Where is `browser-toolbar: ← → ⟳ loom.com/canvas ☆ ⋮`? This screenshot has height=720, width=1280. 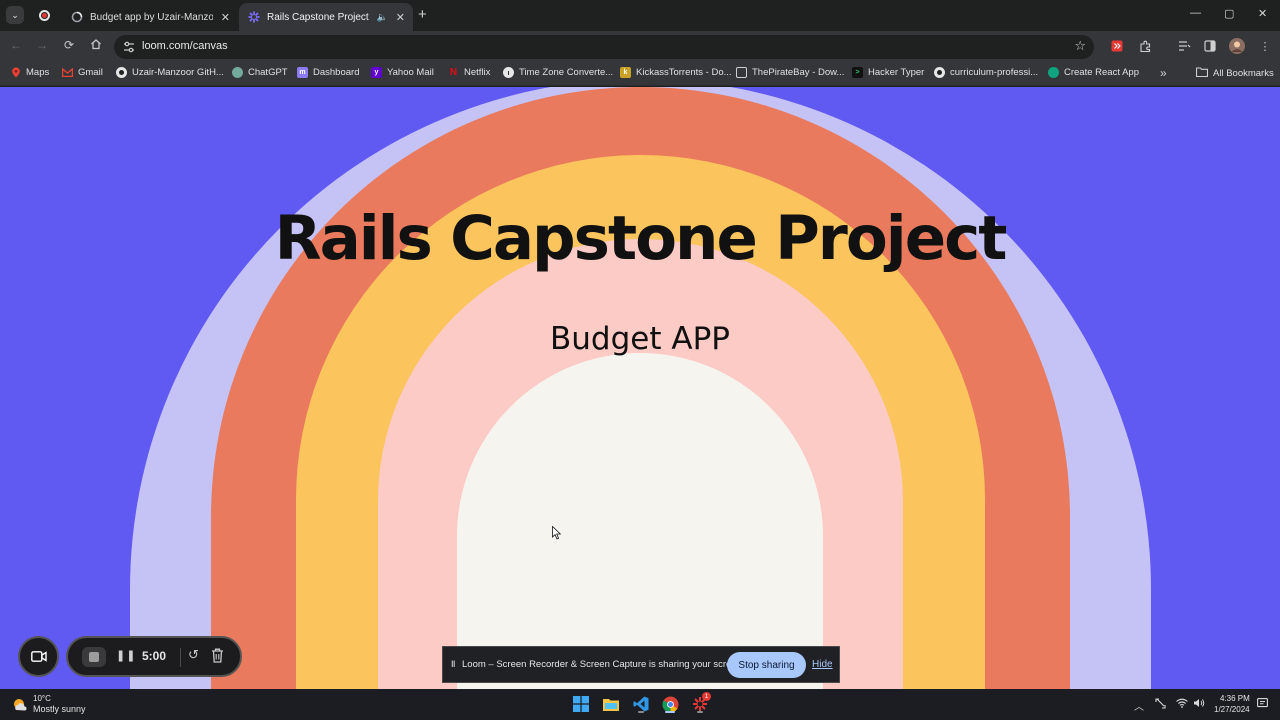 browser-toolbar: ← → ⟳ loom.com/canvas ☆ ⋮ is located at coordinates (640, 46).